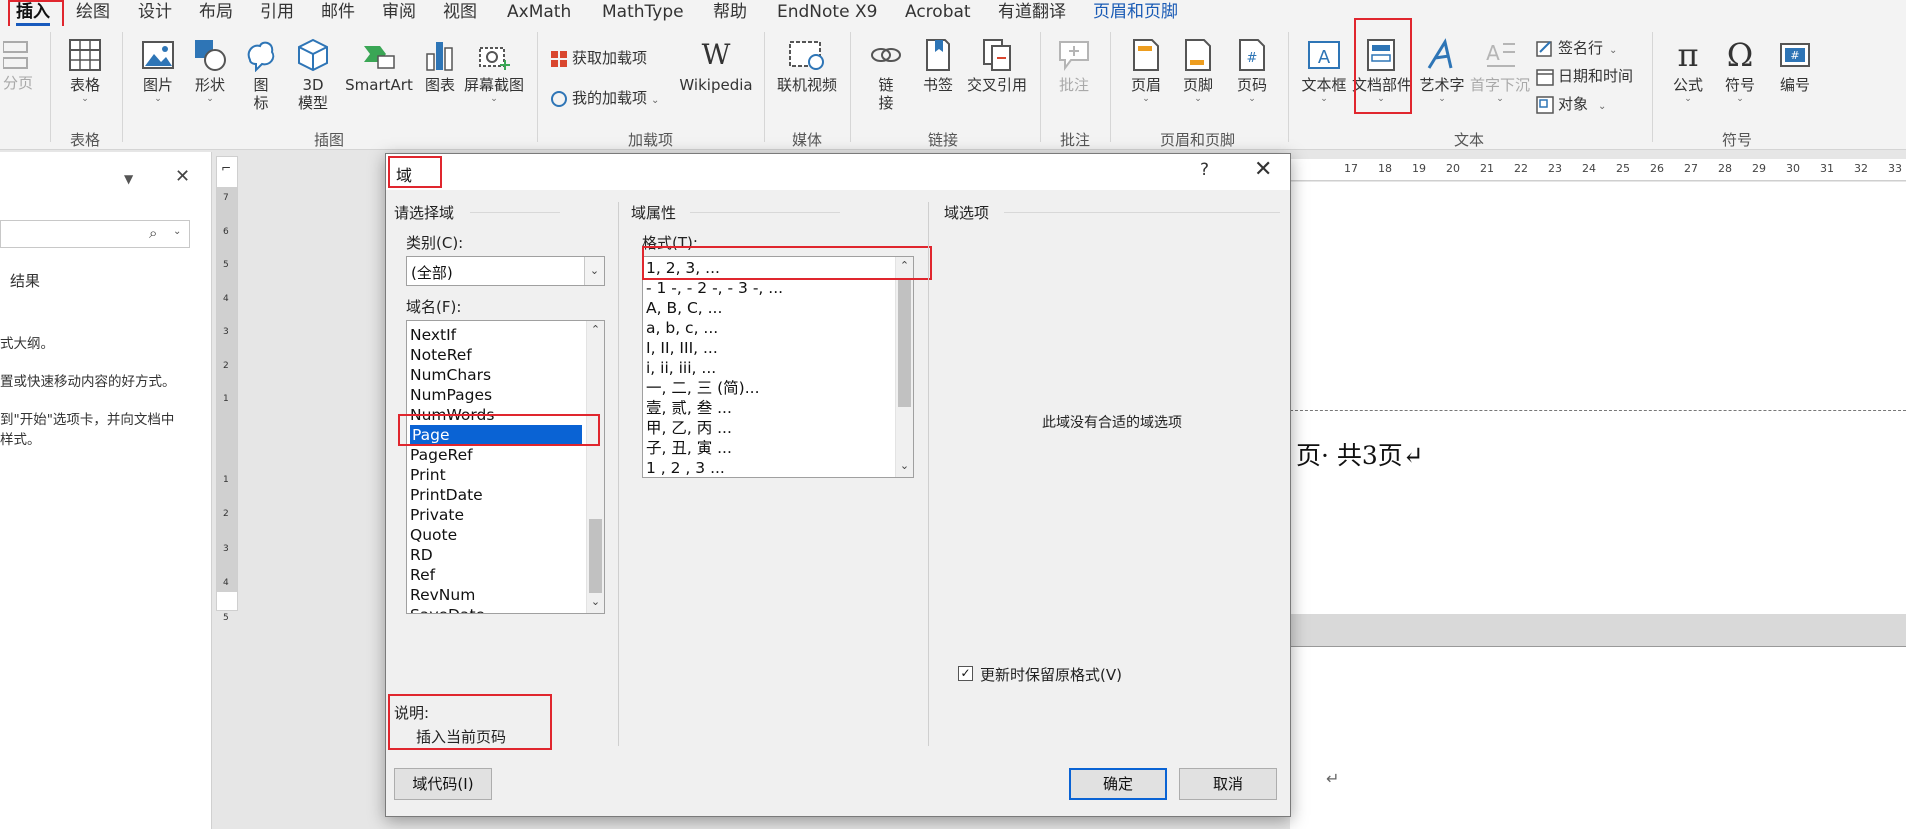  Describe the element at coordinates (838, 172) in the screenshot. I see `dialog-titlebar: 域 ? ✕` at that location.